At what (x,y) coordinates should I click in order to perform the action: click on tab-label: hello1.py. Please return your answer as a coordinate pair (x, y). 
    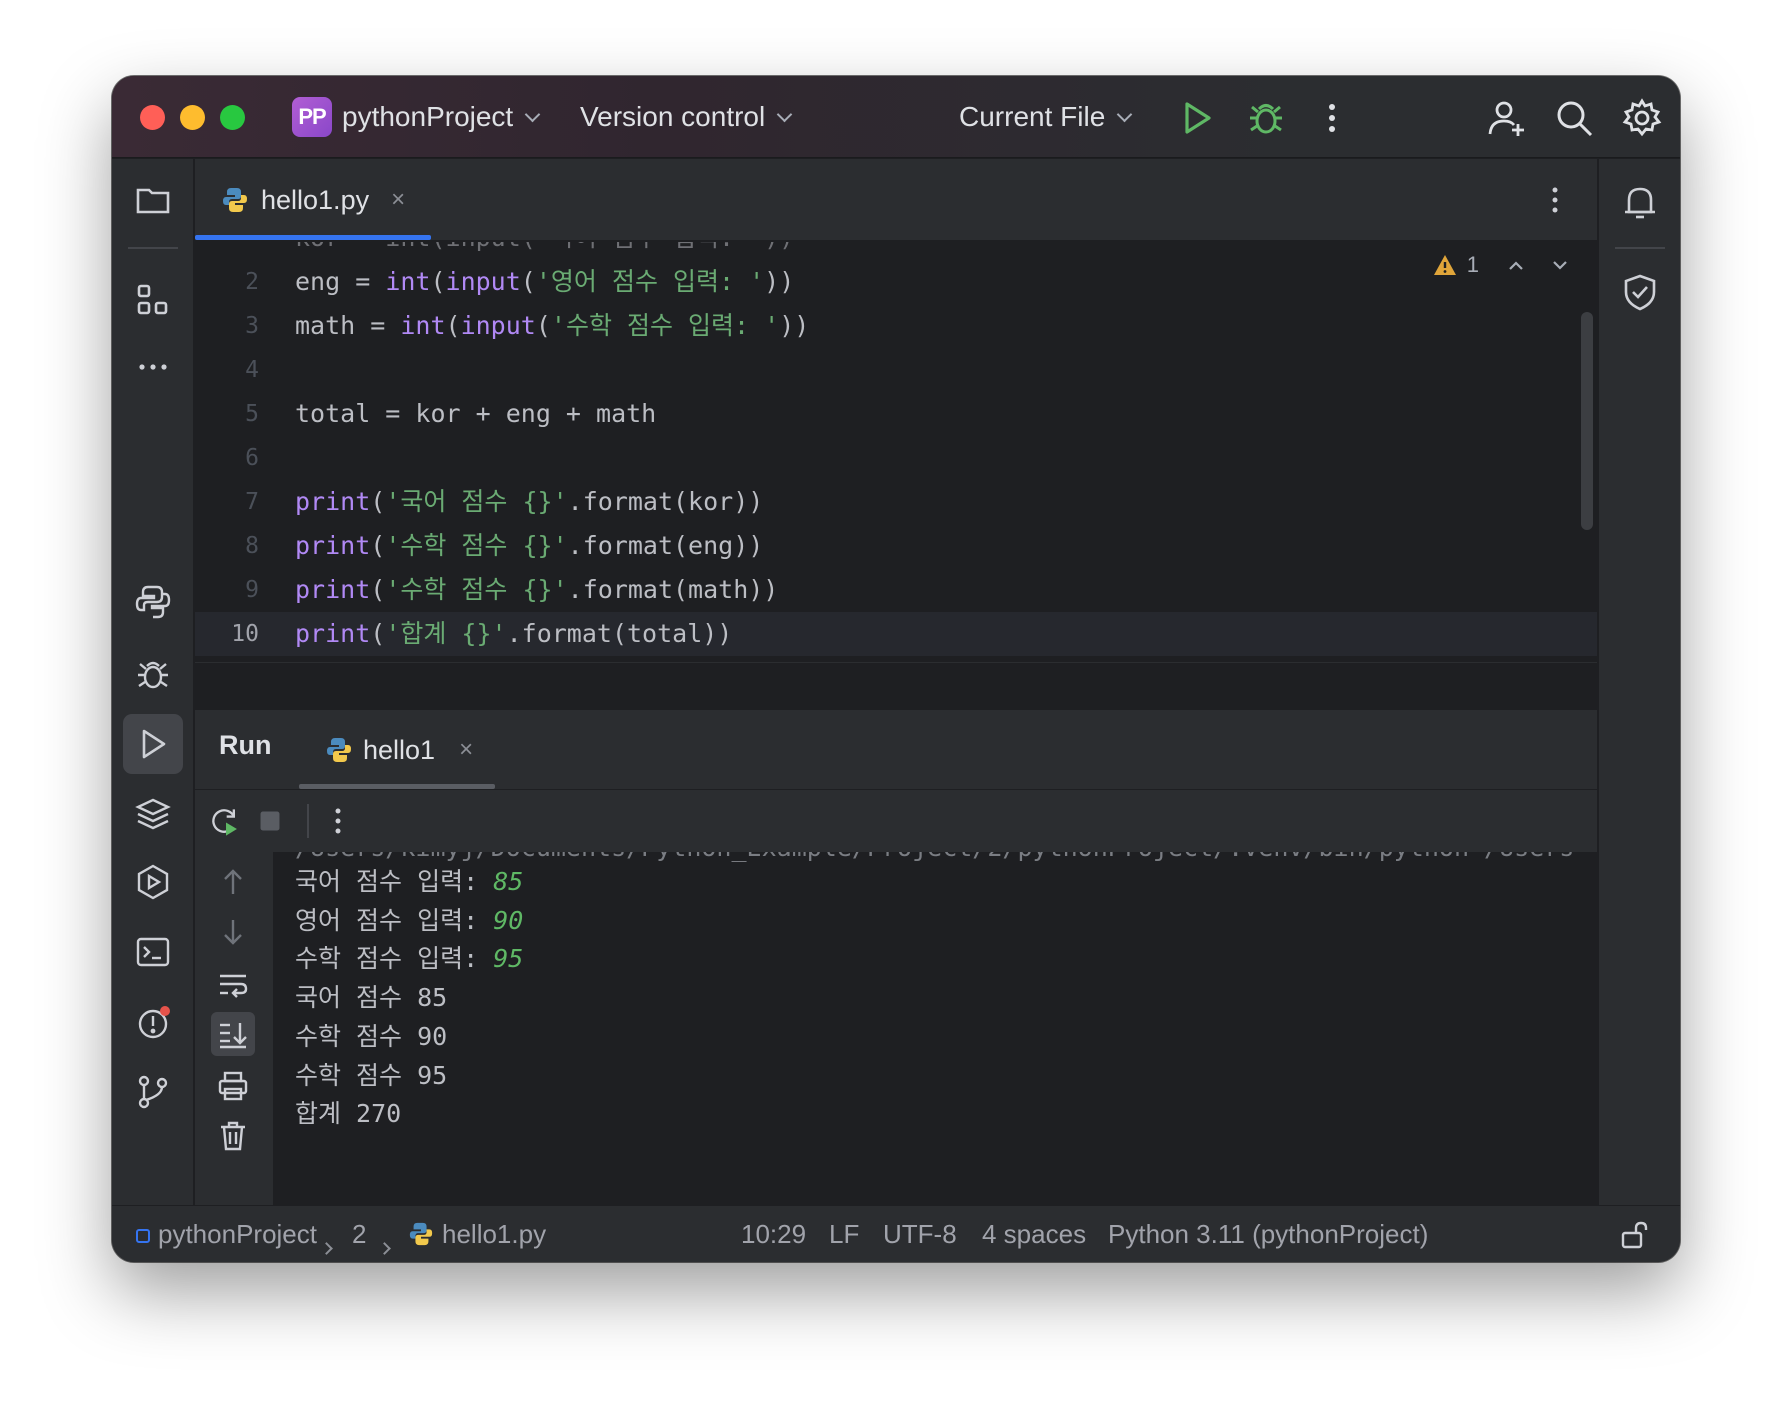
    Looking at the image, I should click on (315, 199).